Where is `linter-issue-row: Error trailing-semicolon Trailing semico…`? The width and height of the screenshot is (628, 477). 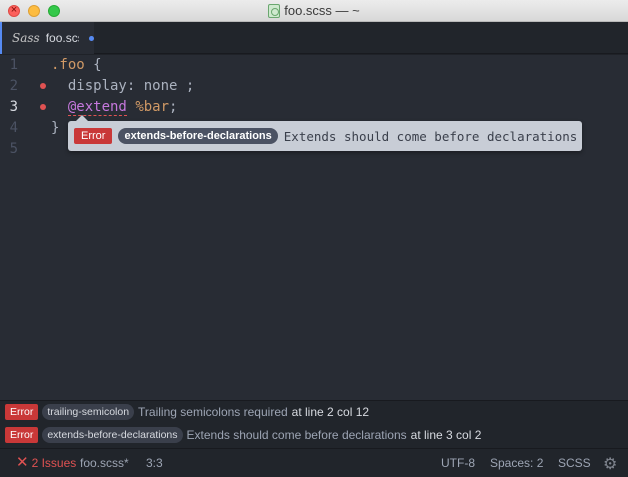 linter-issue-row: Error trailing-semicolon Trailing semico… is located at coordinates (187, 412).